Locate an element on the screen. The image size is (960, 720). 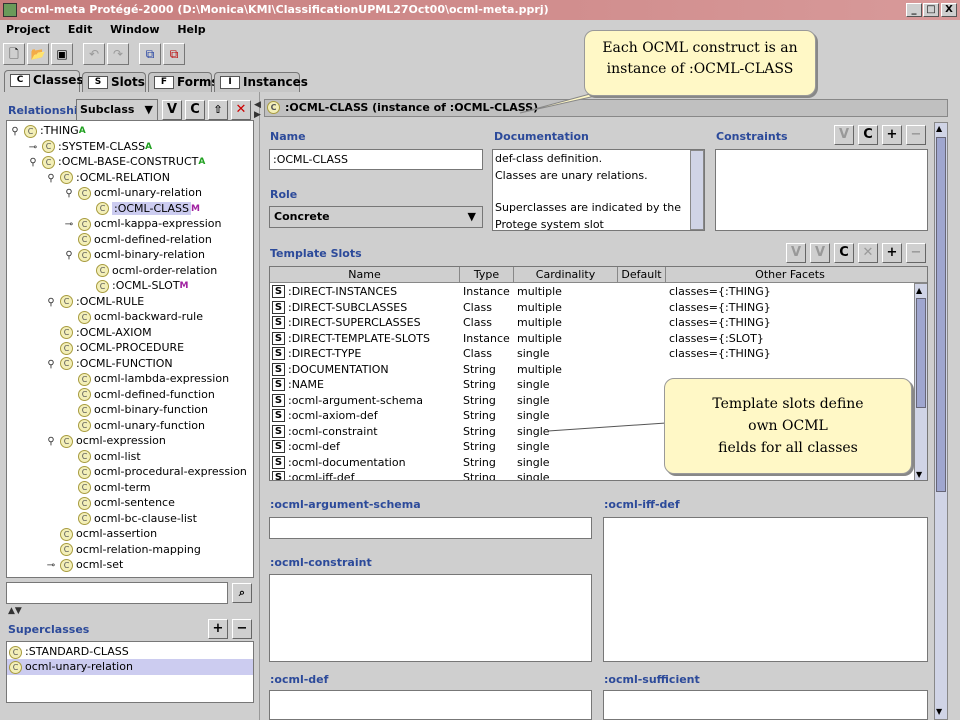
callout-line: Template slots define is located at coordinates (788, 404).